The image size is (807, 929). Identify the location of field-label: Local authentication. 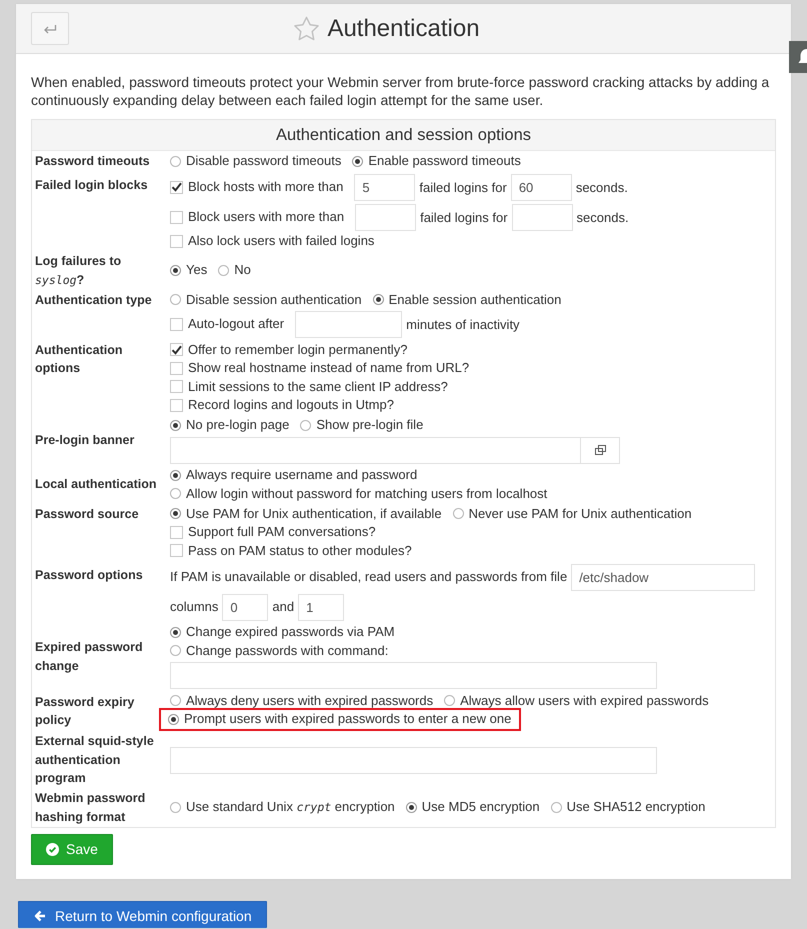
(96, 485).